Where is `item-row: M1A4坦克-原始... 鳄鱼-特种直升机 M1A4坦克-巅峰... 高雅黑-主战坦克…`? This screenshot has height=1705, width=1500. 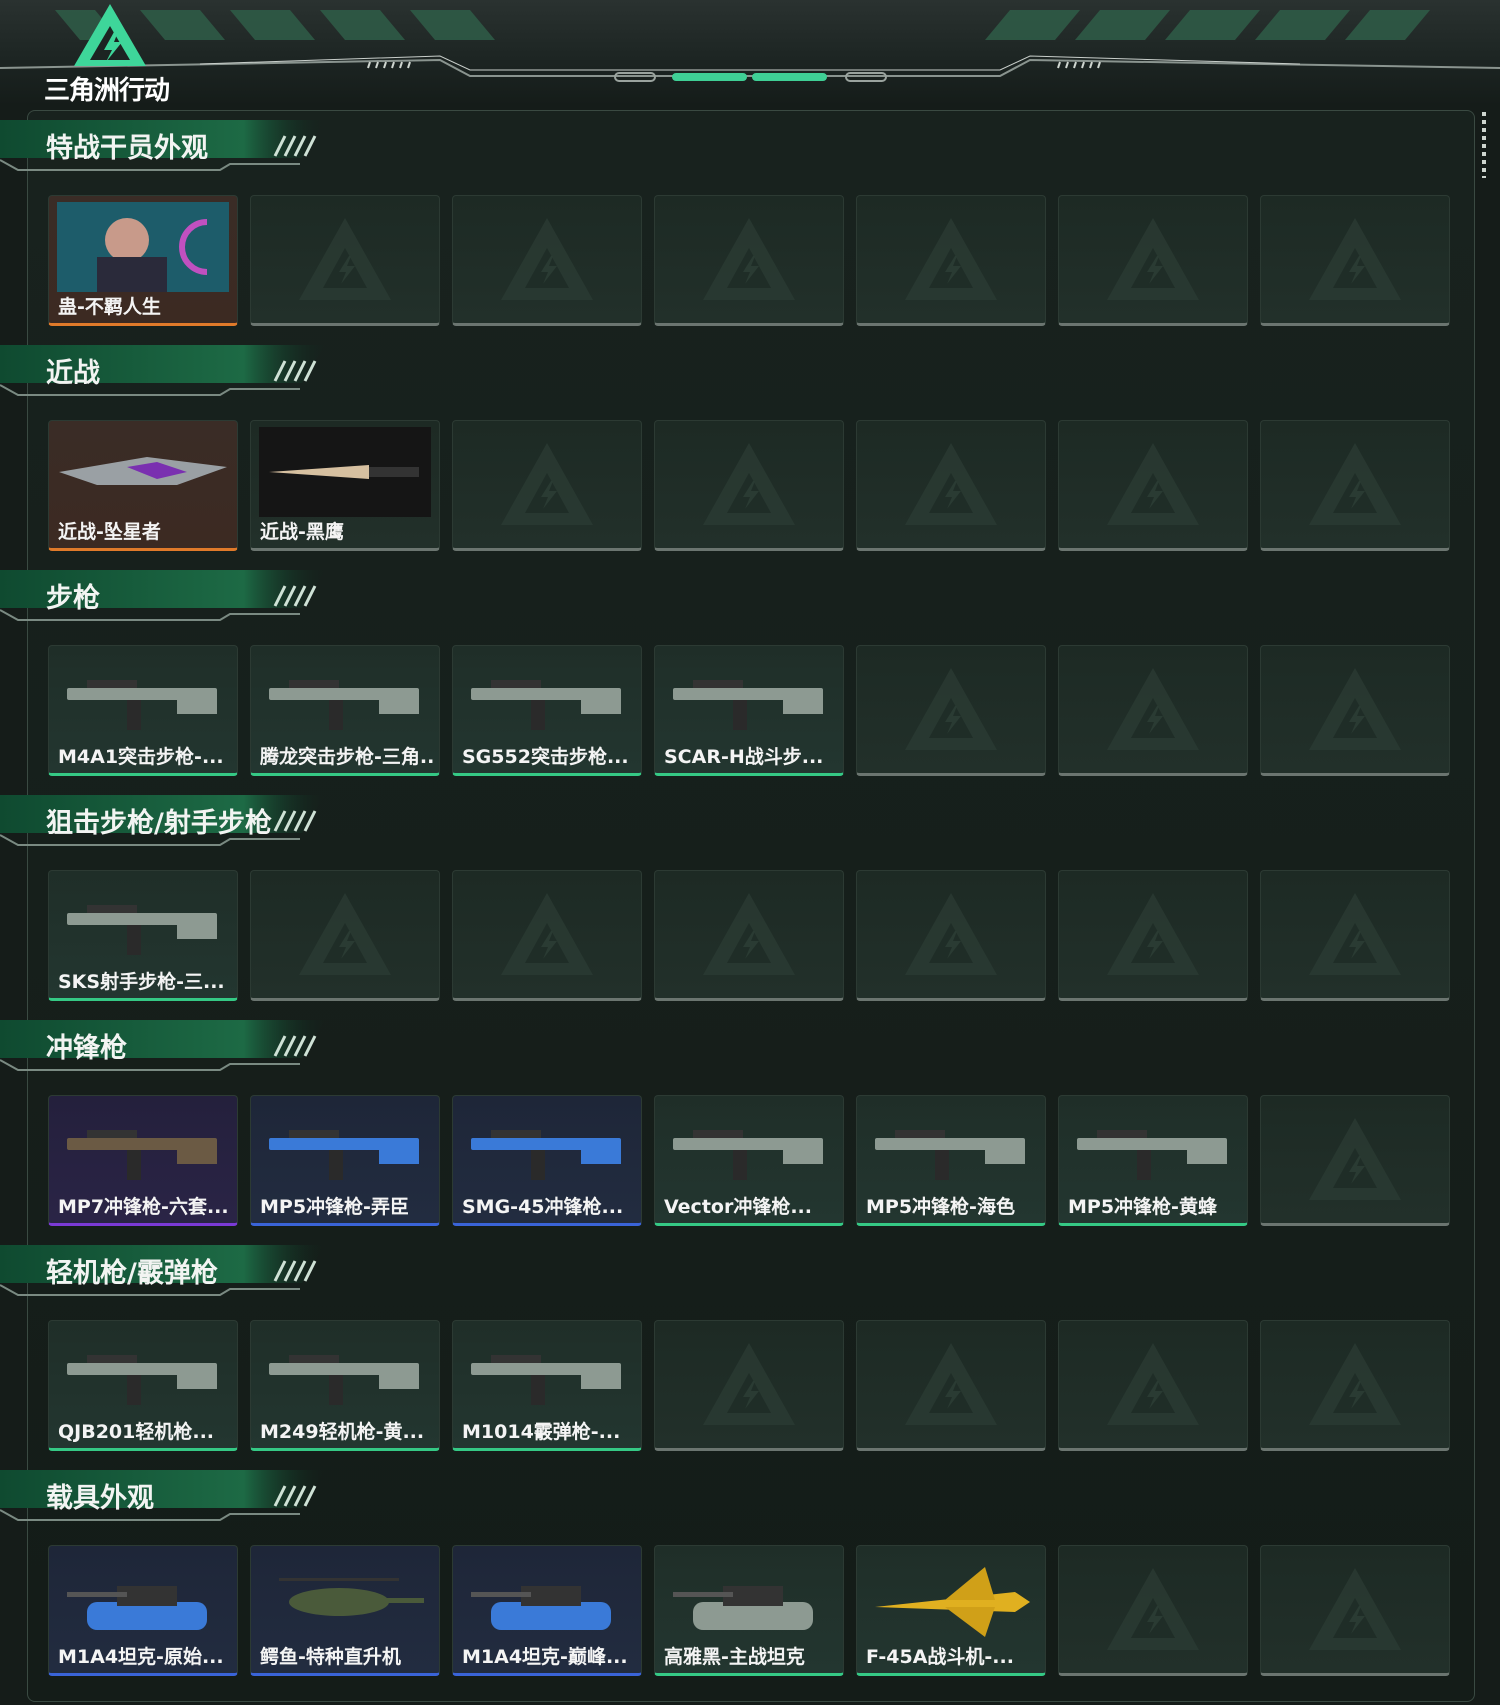 item-row: M1A4坦克-原始... 鳄鱼-特种直升机 M1A4坦克-巅峰... 高雅黑-主战坦克… is located at coordinates (749, 1610).